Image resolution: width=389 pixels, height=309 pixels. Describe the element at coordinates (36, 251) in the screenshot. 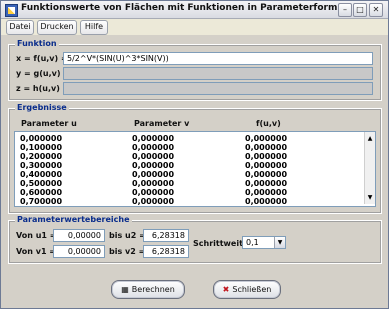

I see `v1-label: Von v1 =` at that location.